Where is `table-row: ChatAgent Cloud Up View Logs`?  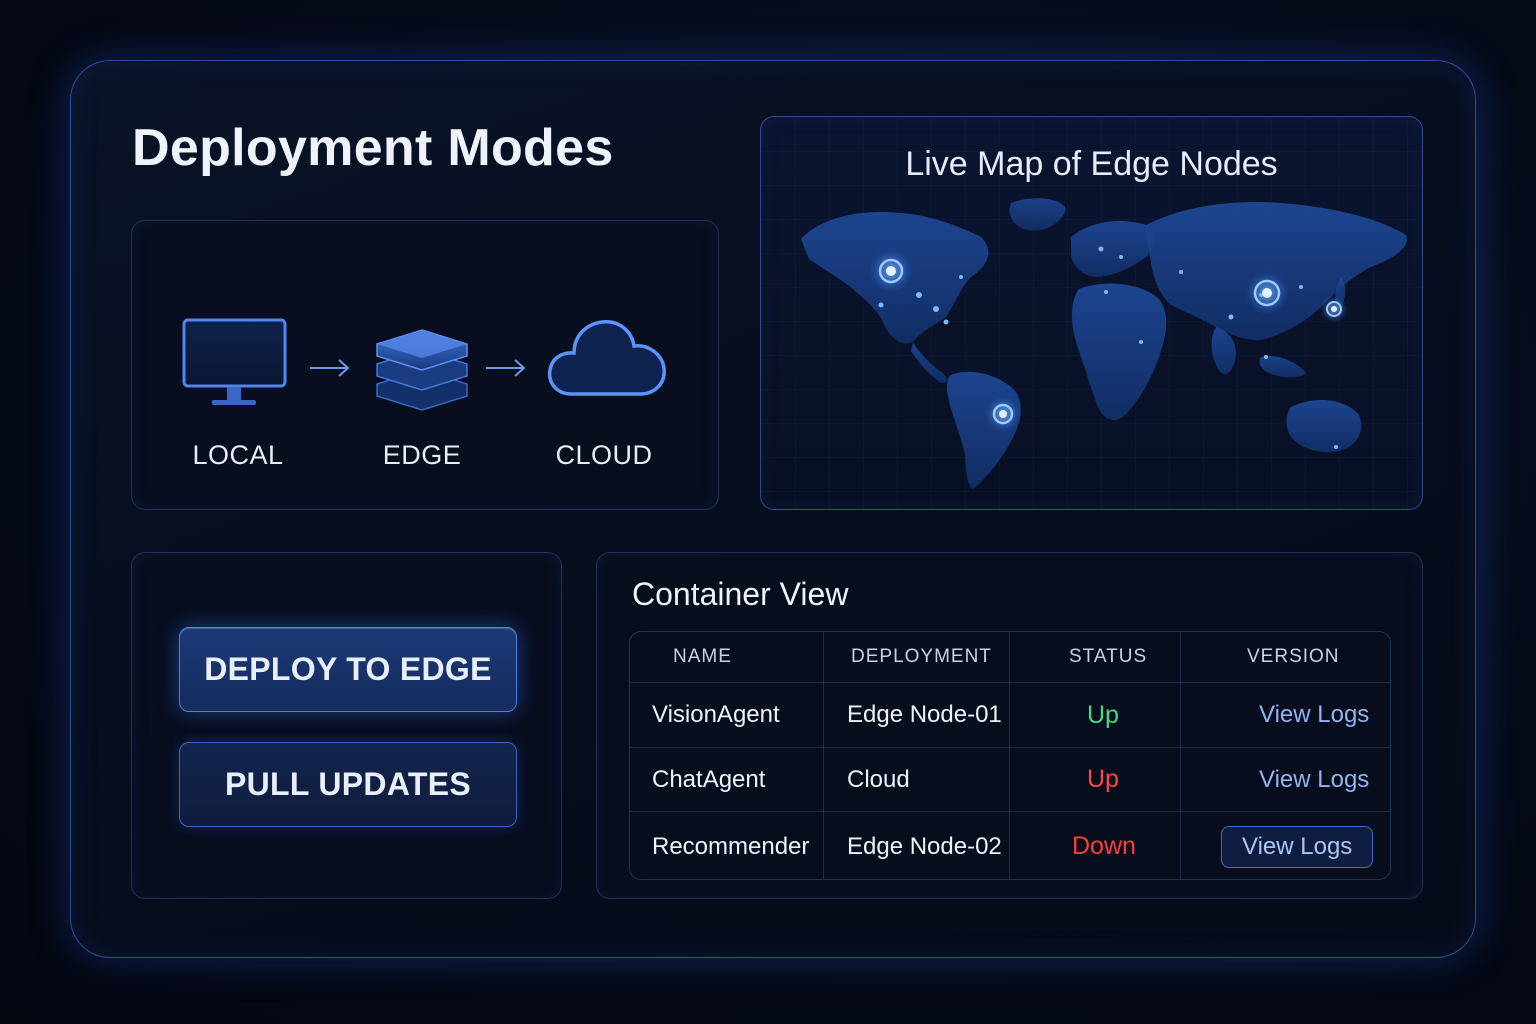
table-row: ChatAgent Cloud Up View Logs is located at coordinates (1010, 779).